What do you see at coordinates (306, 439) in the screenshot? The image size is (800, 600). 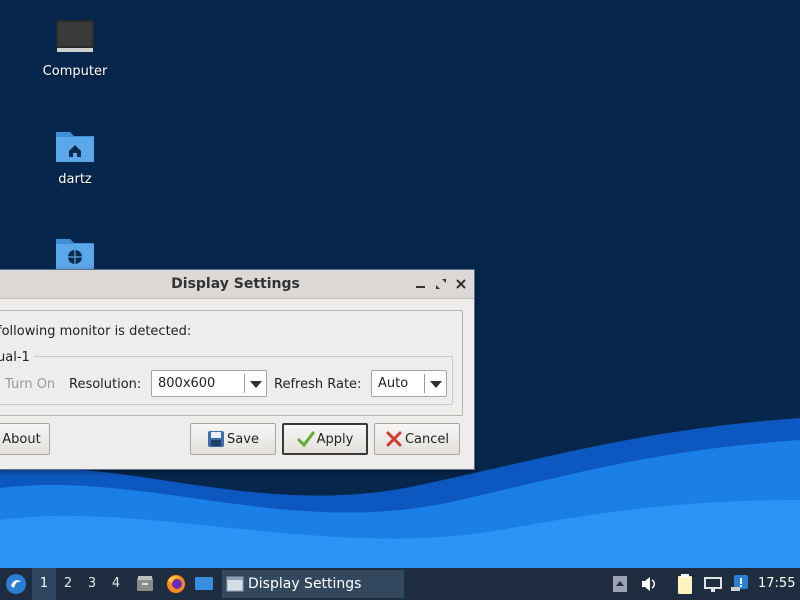 I see `checkmark-icon` at bounding box center [306, 439].